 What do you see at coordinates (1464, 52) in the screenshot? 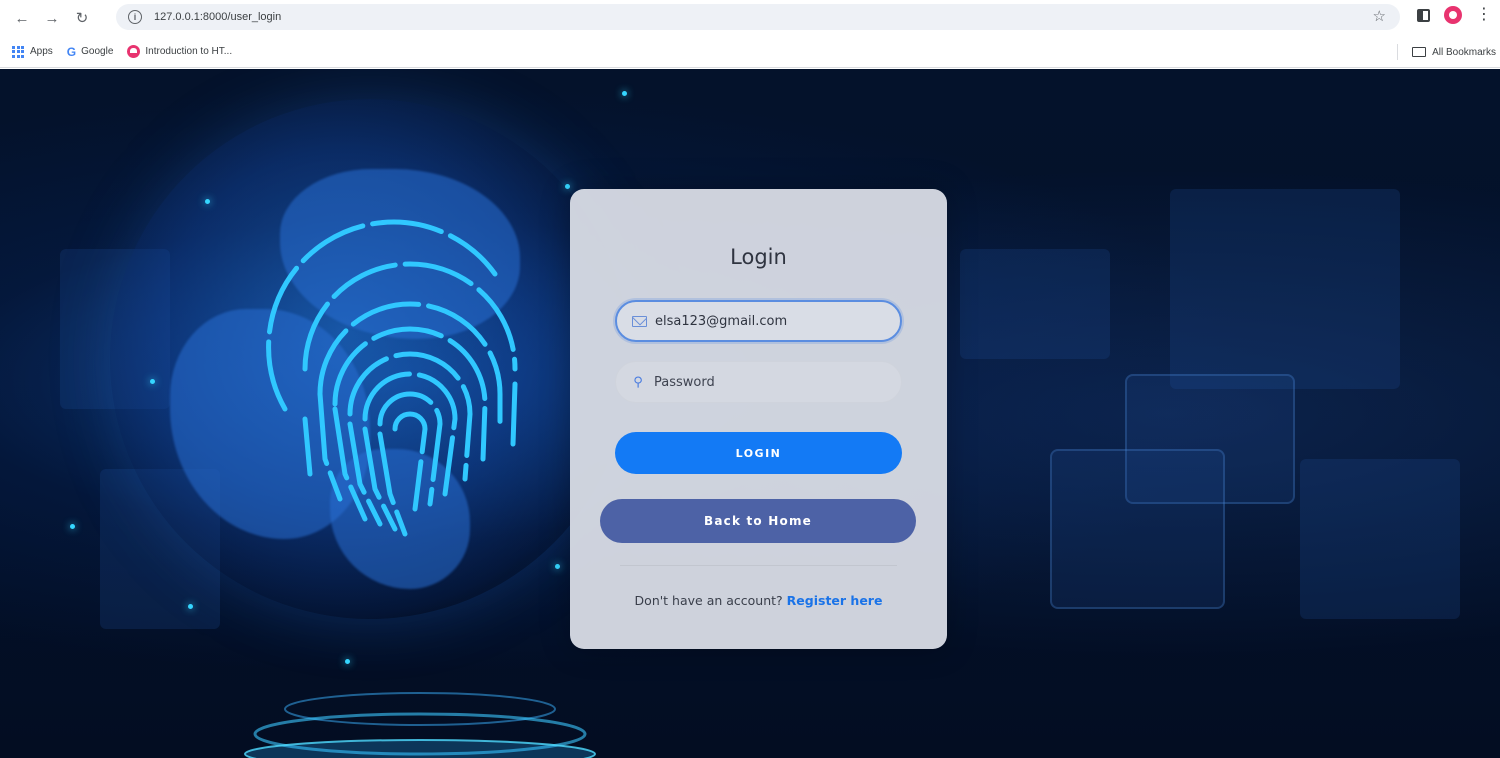
I see `all-bookmarks-label: All Bookmarks` at bounding box center [1464, 52].